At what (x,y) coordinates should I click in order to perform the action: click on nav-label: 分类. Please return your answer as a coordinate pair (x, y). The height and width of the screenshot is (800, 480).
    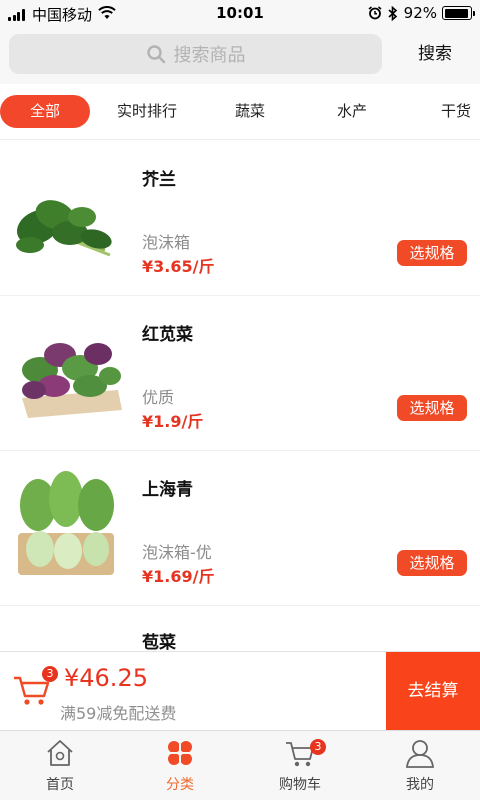
    Looking at the image, I should click on (180, 785).